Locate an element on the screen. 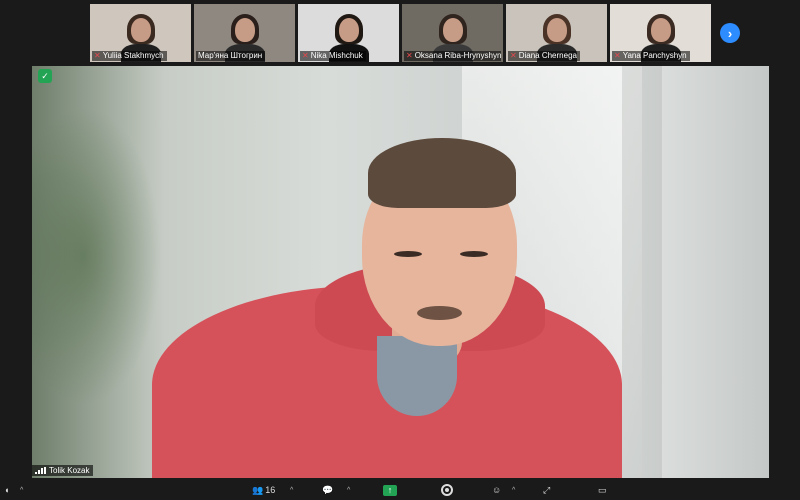  share-screen-button: ↑ is located at coordinates (390, 490).